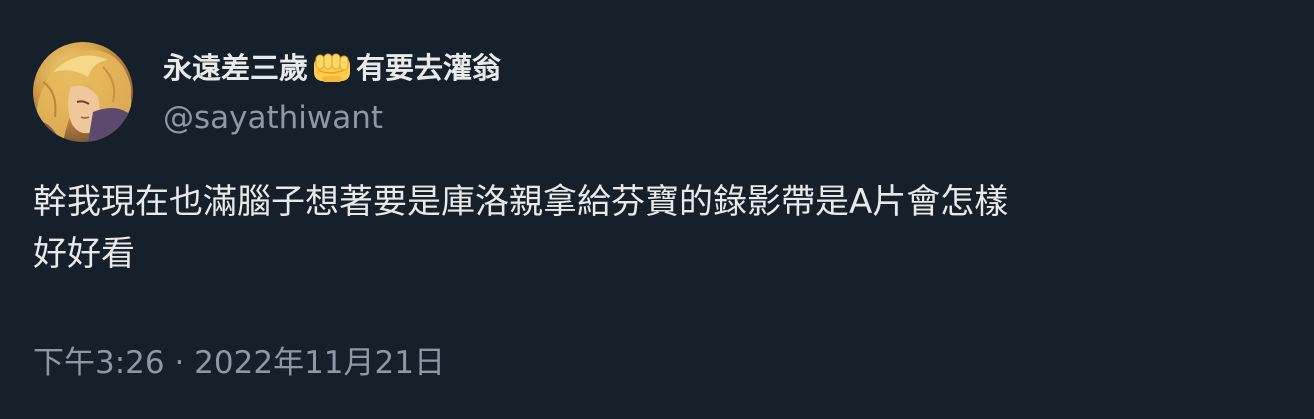  Describe the element at coordinates (84, 254) in the screenshot. I see `tweet-text-line: 好好看` at that location.